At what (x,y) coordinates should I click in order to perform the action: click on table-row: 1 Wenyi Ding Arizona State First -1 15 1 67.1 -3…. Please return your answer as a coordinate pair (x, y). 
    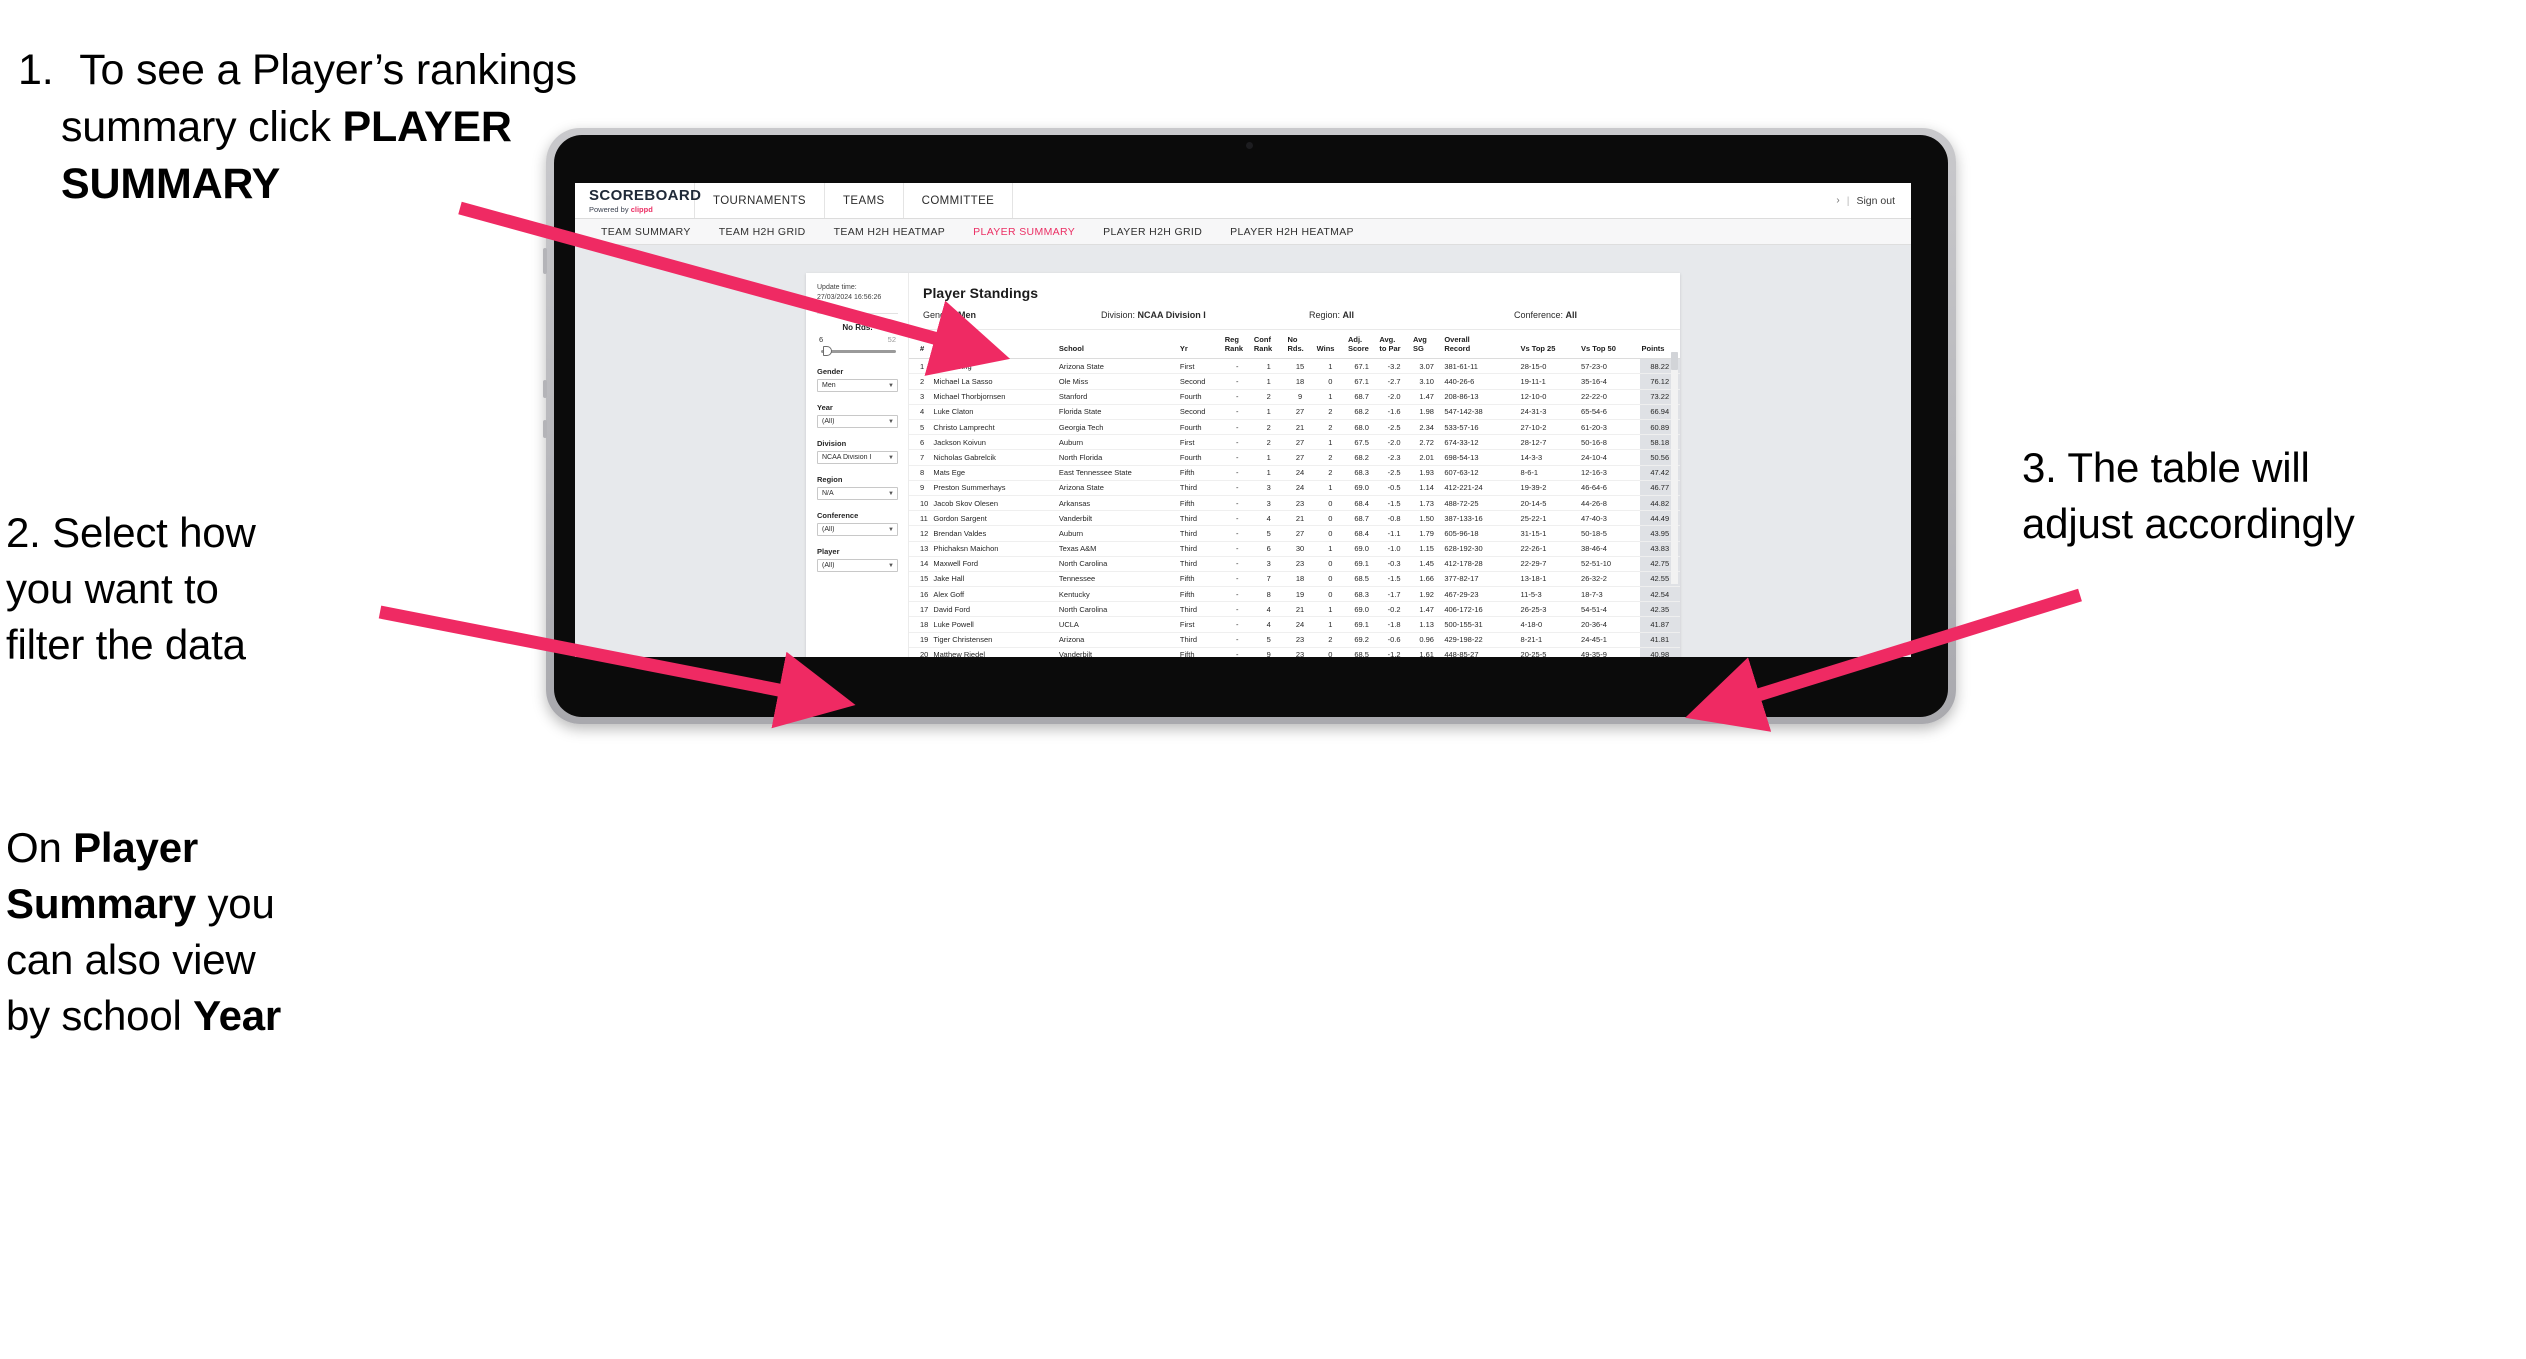
    Looking at the image, I should click on (1294, 366).